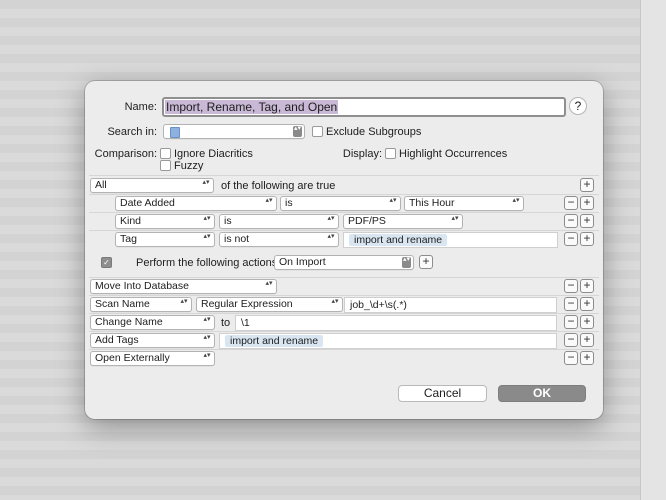  Describe the element at coordinates (152, 358) in the screenshot. I see `action-popup: Open Externally ▴▾` at that location.